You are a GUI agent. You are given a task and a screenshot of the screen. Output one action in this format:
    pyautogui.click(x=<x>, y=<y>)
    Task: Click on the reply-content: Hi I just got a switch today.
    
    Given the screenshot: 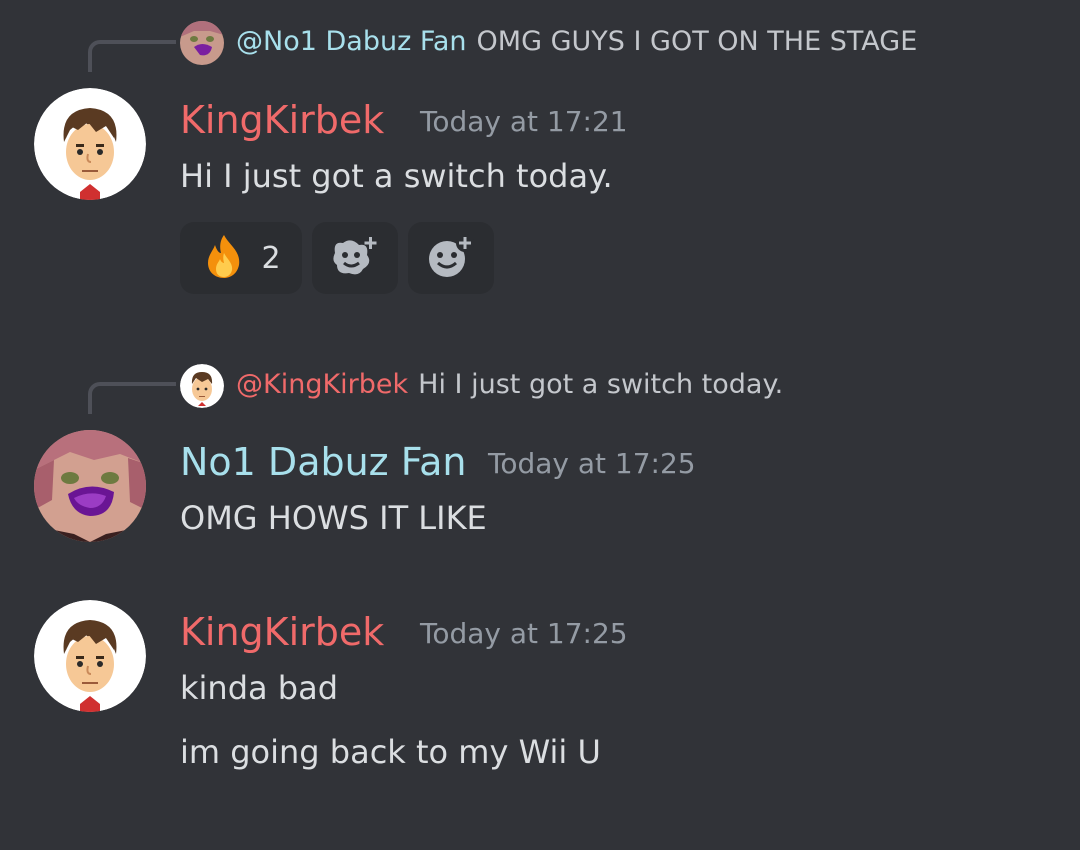 What is the action you would take?
    pyautogui.click(x=601, y=384)
    